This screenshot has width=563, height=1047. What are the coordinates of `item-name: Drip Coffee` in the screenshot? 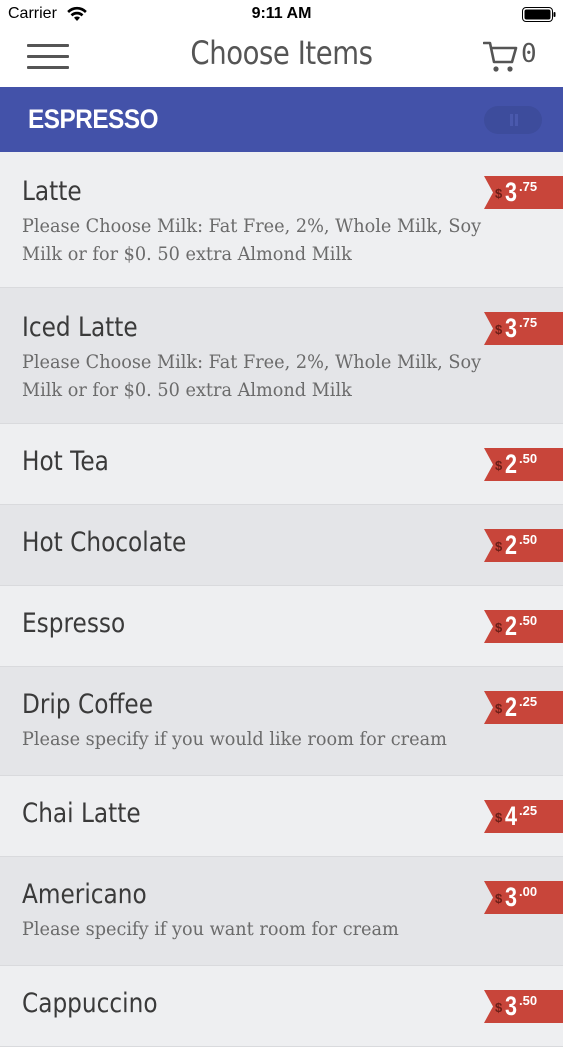 It's located at (87, 704).